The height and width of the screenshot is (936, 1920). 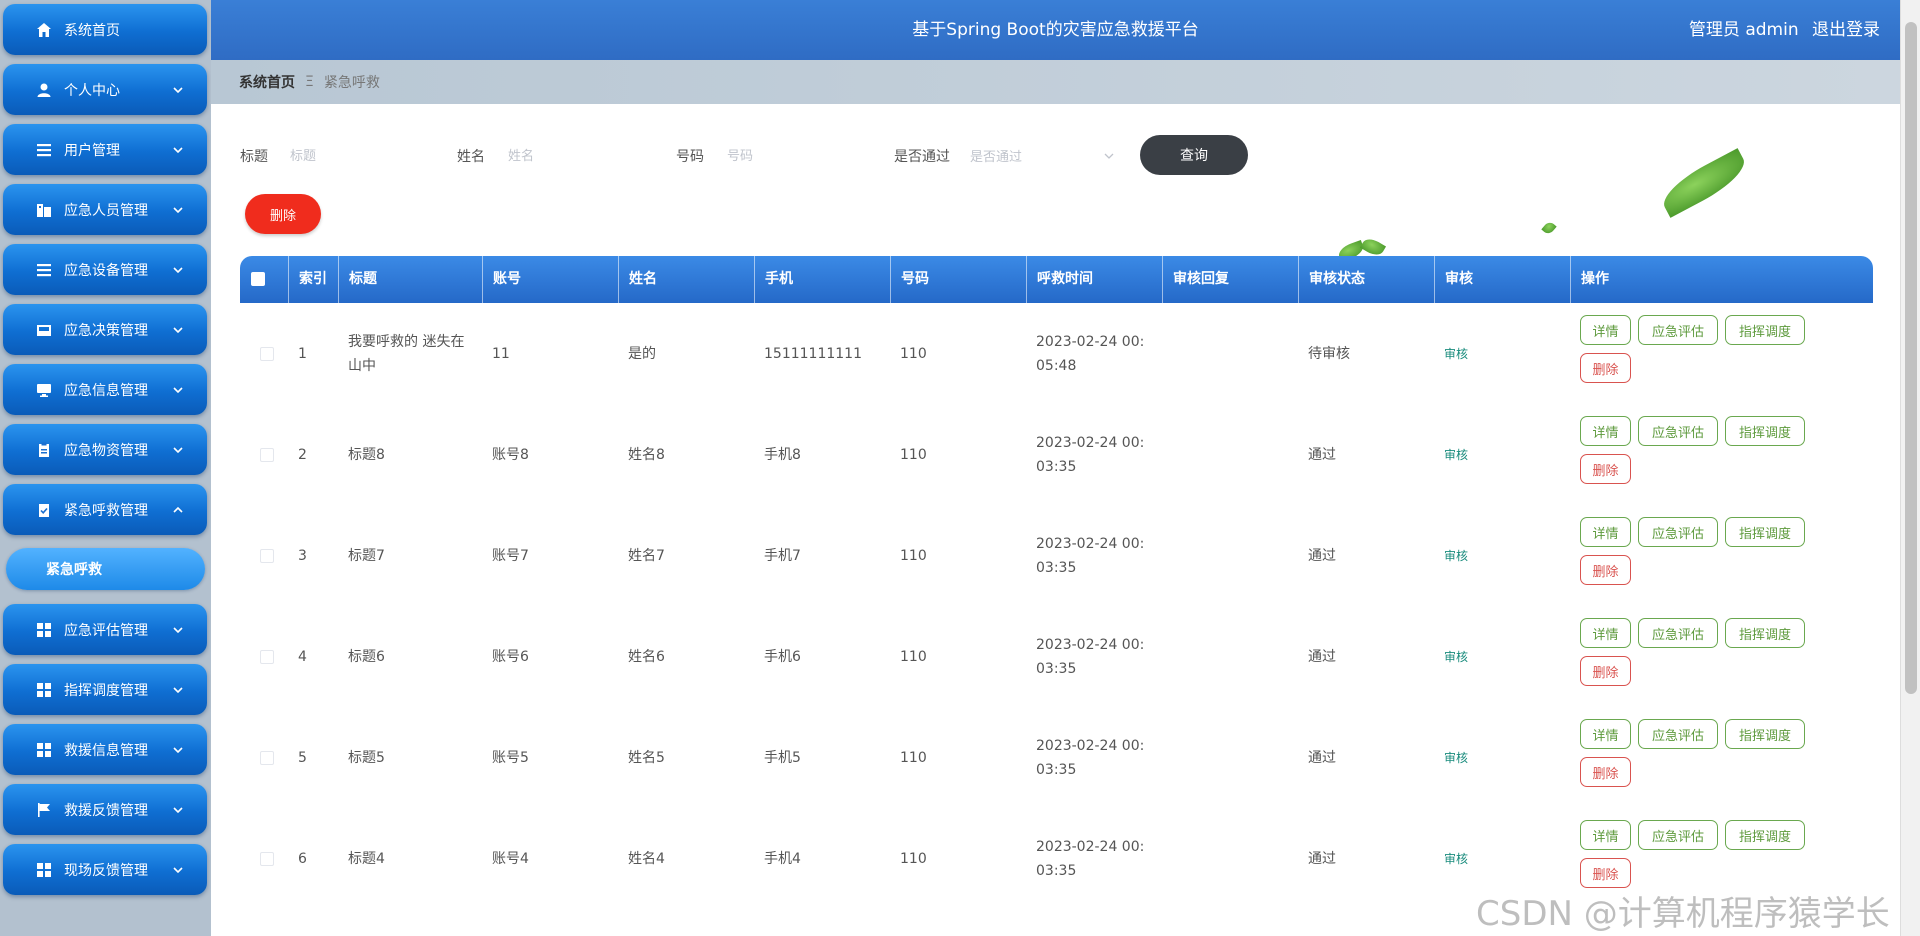 What do you see at coordinates (105, 629) in the screenshot?
I see `sidebar-item: 应急评估管理` at bounding box center [105, 629].